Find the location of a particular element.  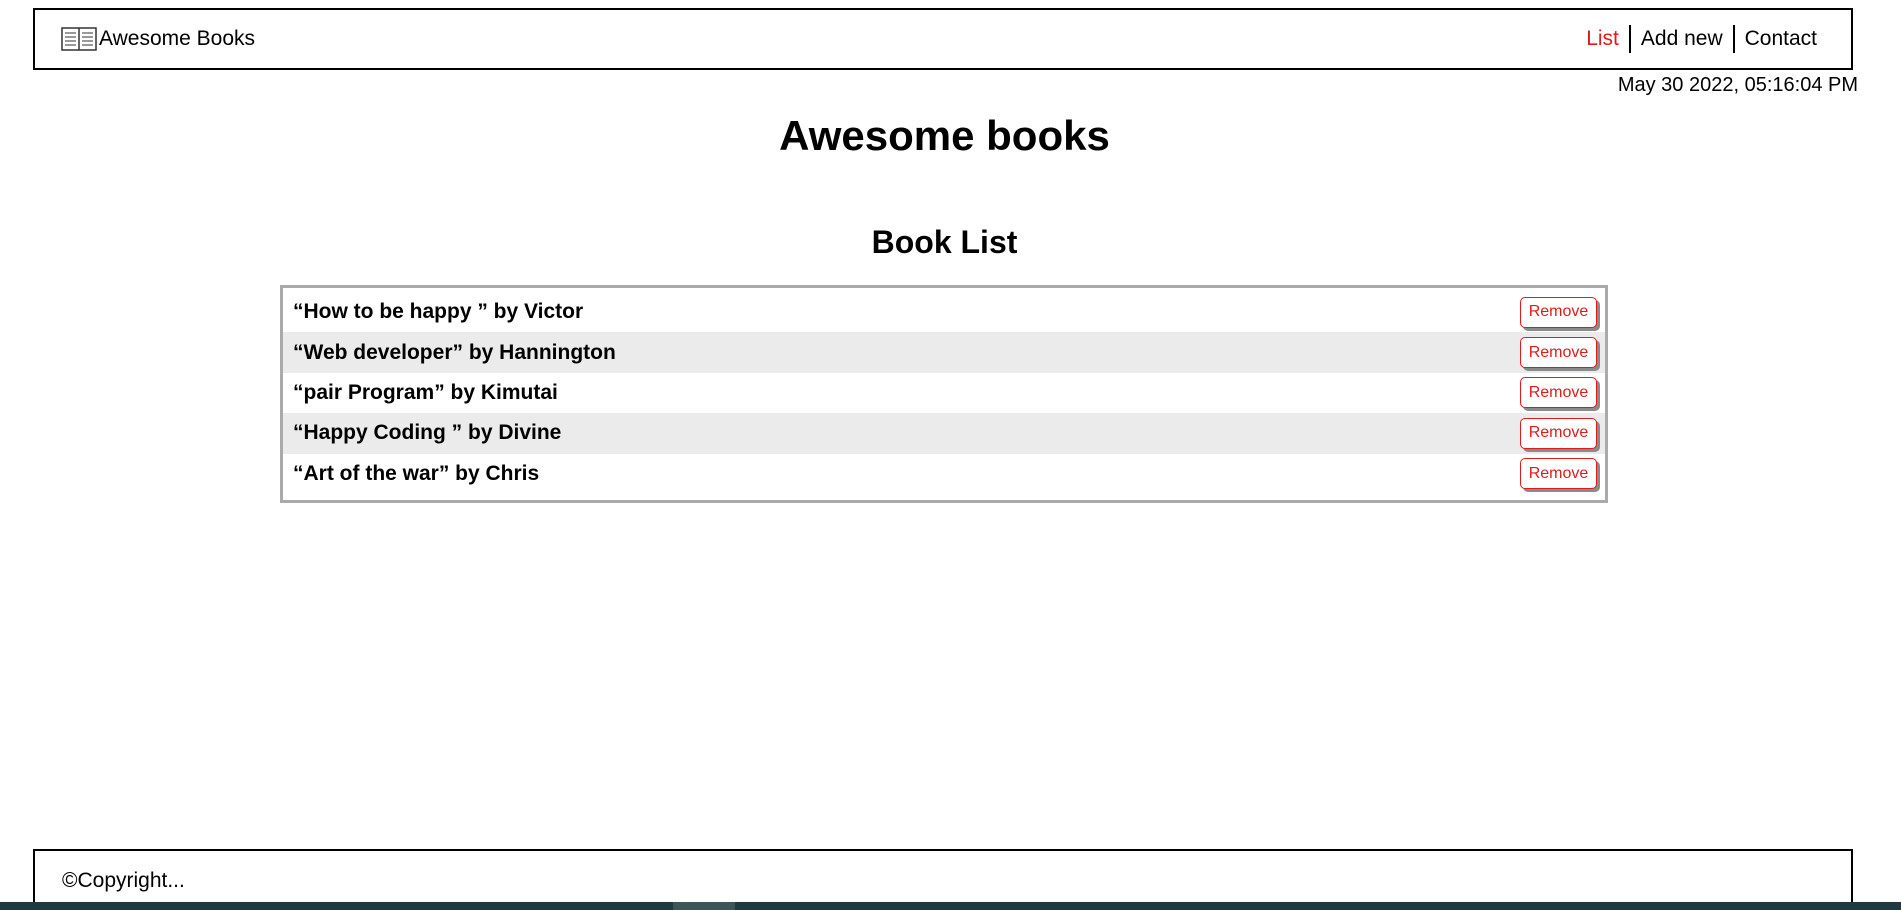

scrollbar is located at coordinates (1895, 451).